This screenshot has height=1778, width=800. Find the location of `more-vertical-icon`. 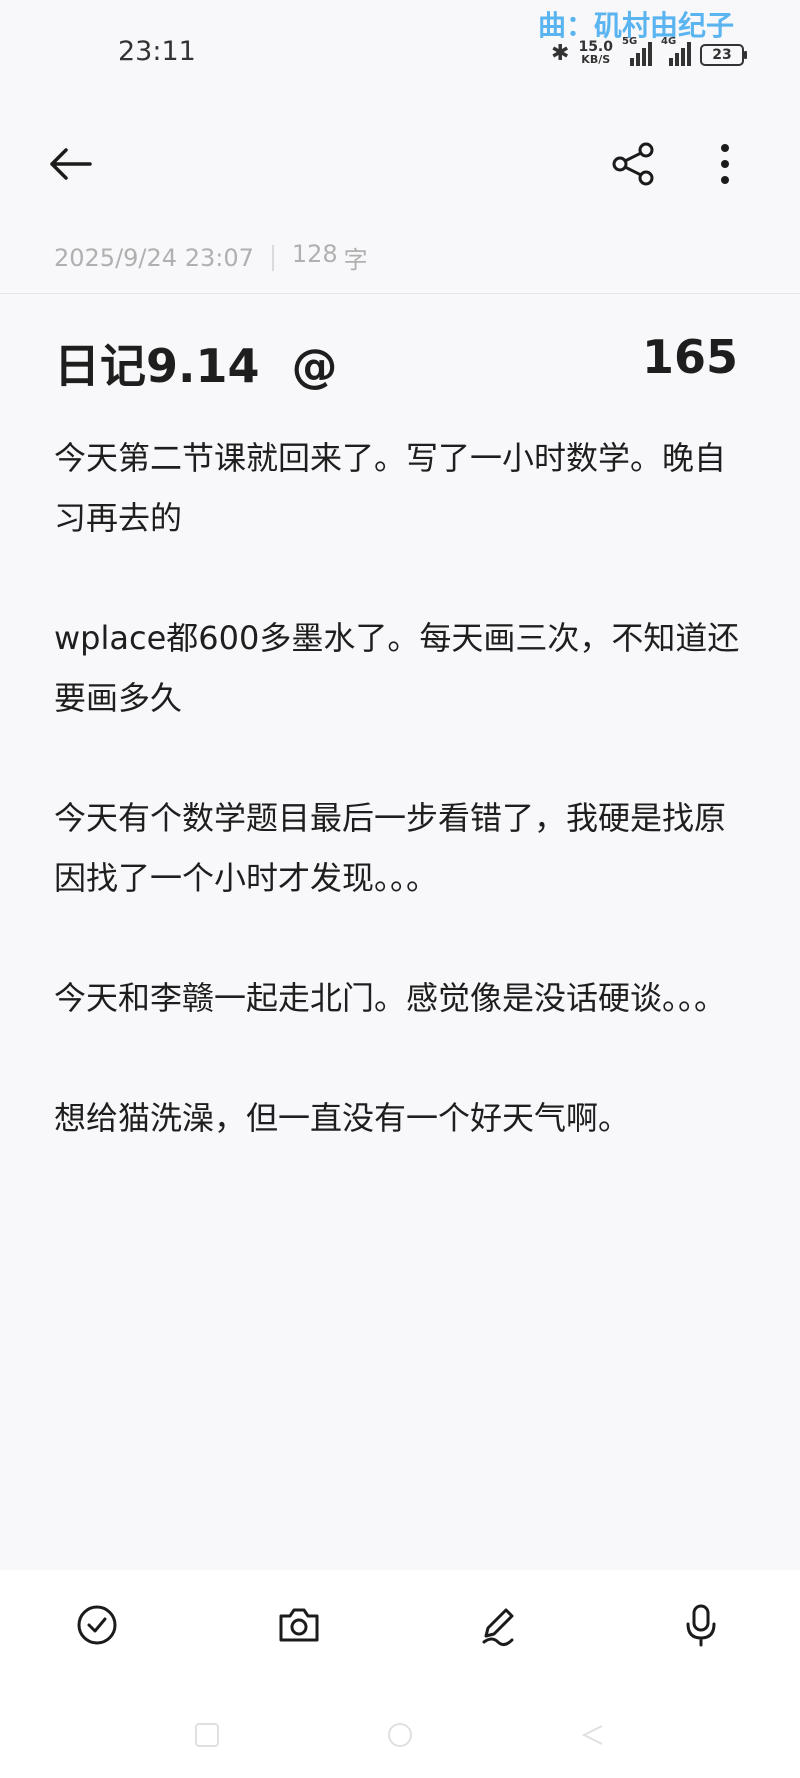

more-vertical-icon is located at coordinates (725, 164).